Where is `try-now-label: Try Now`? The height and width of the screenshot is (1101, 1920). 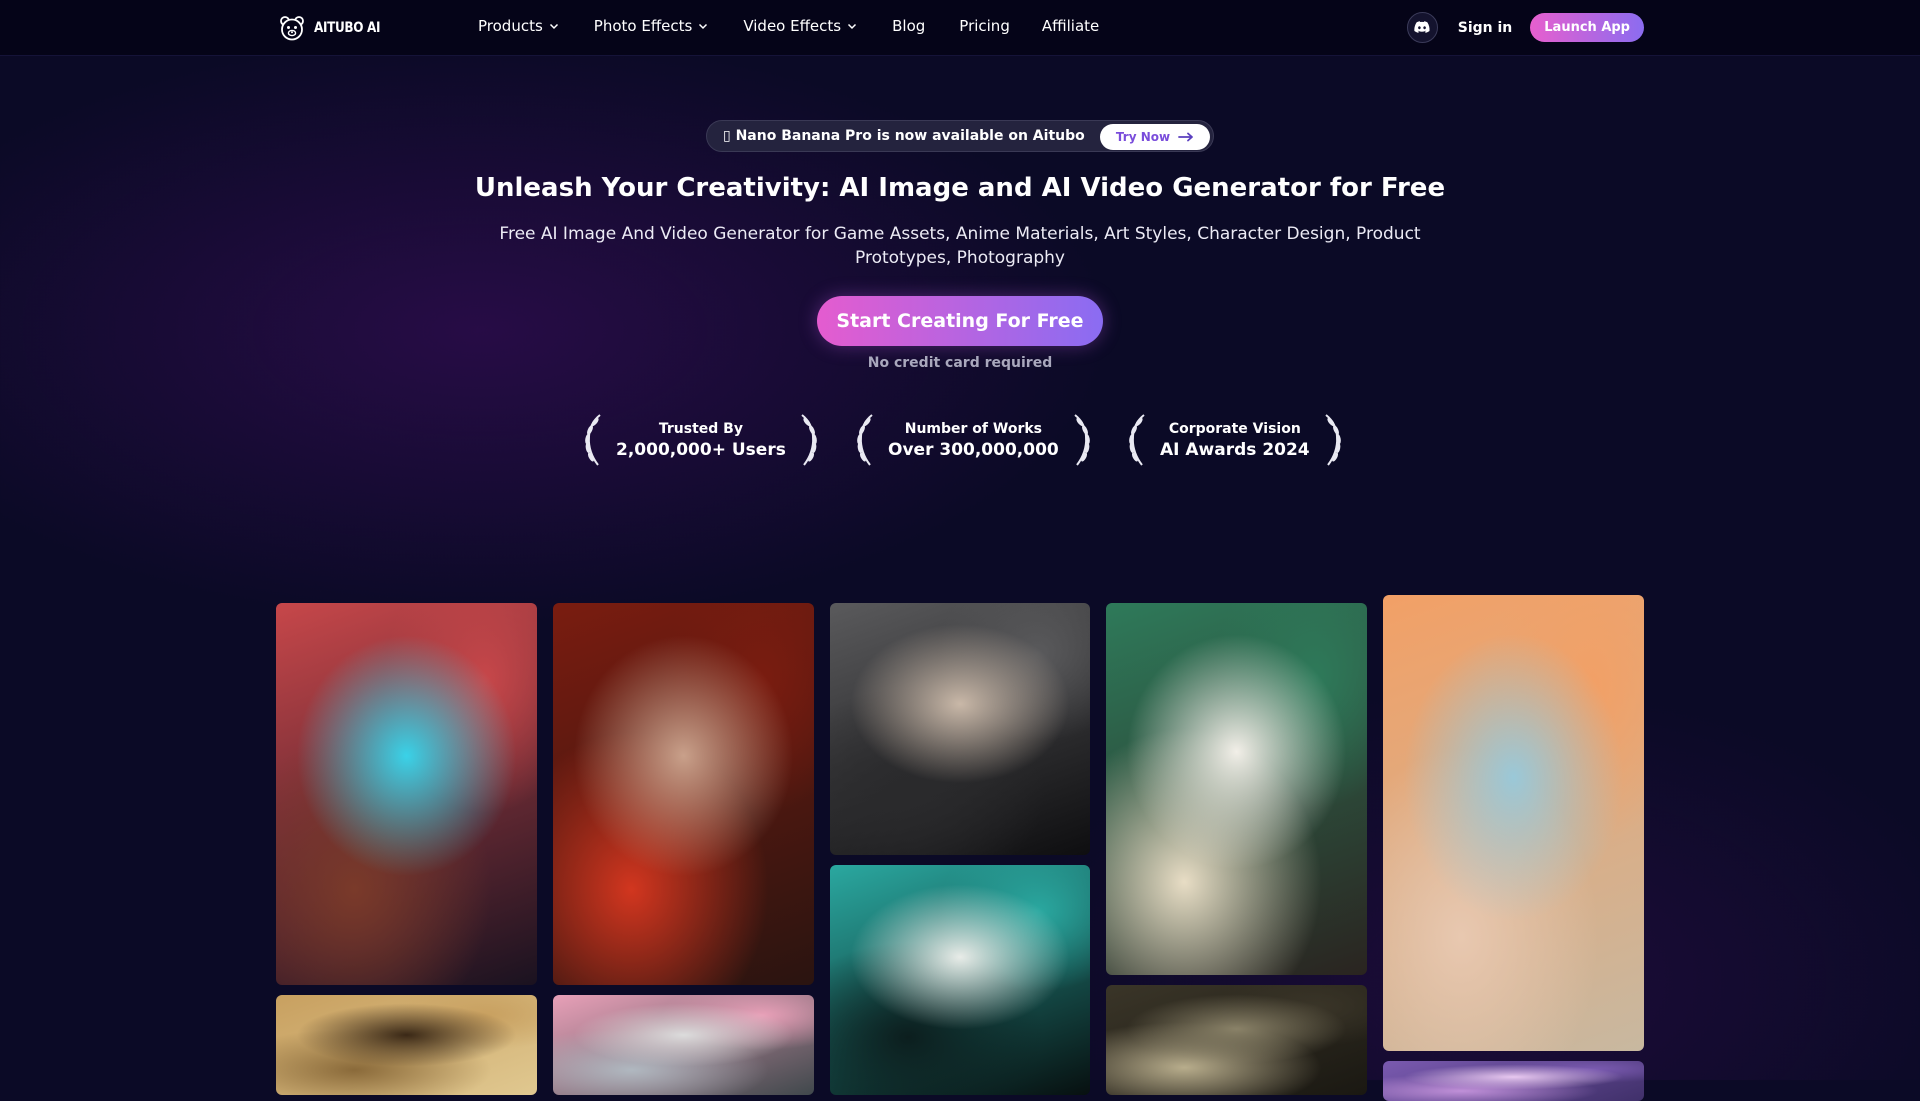 try-now-label: Try Now is located at coordinates (1143, 137).